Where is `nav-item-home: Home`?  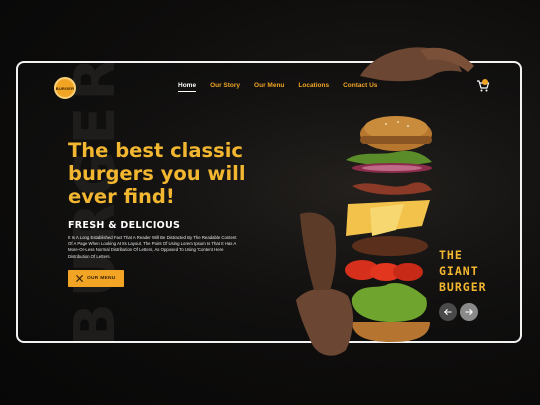 nav-item-home: Home is located at coordinates (187, 87).